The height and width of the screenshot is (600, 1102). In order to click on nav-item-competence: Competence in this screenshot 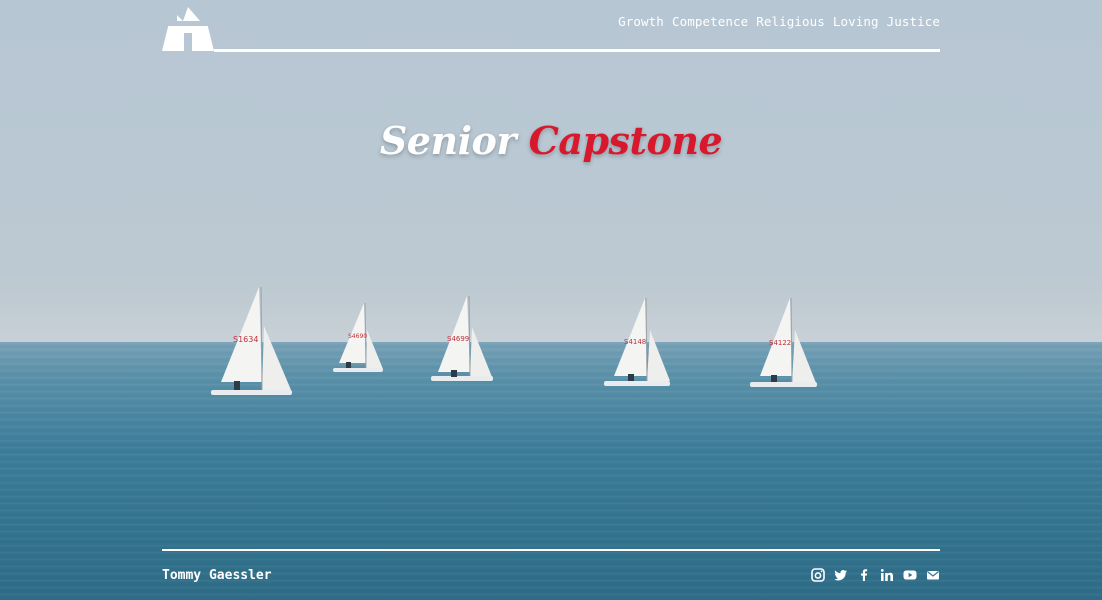, I will do `click(710, 21)`.